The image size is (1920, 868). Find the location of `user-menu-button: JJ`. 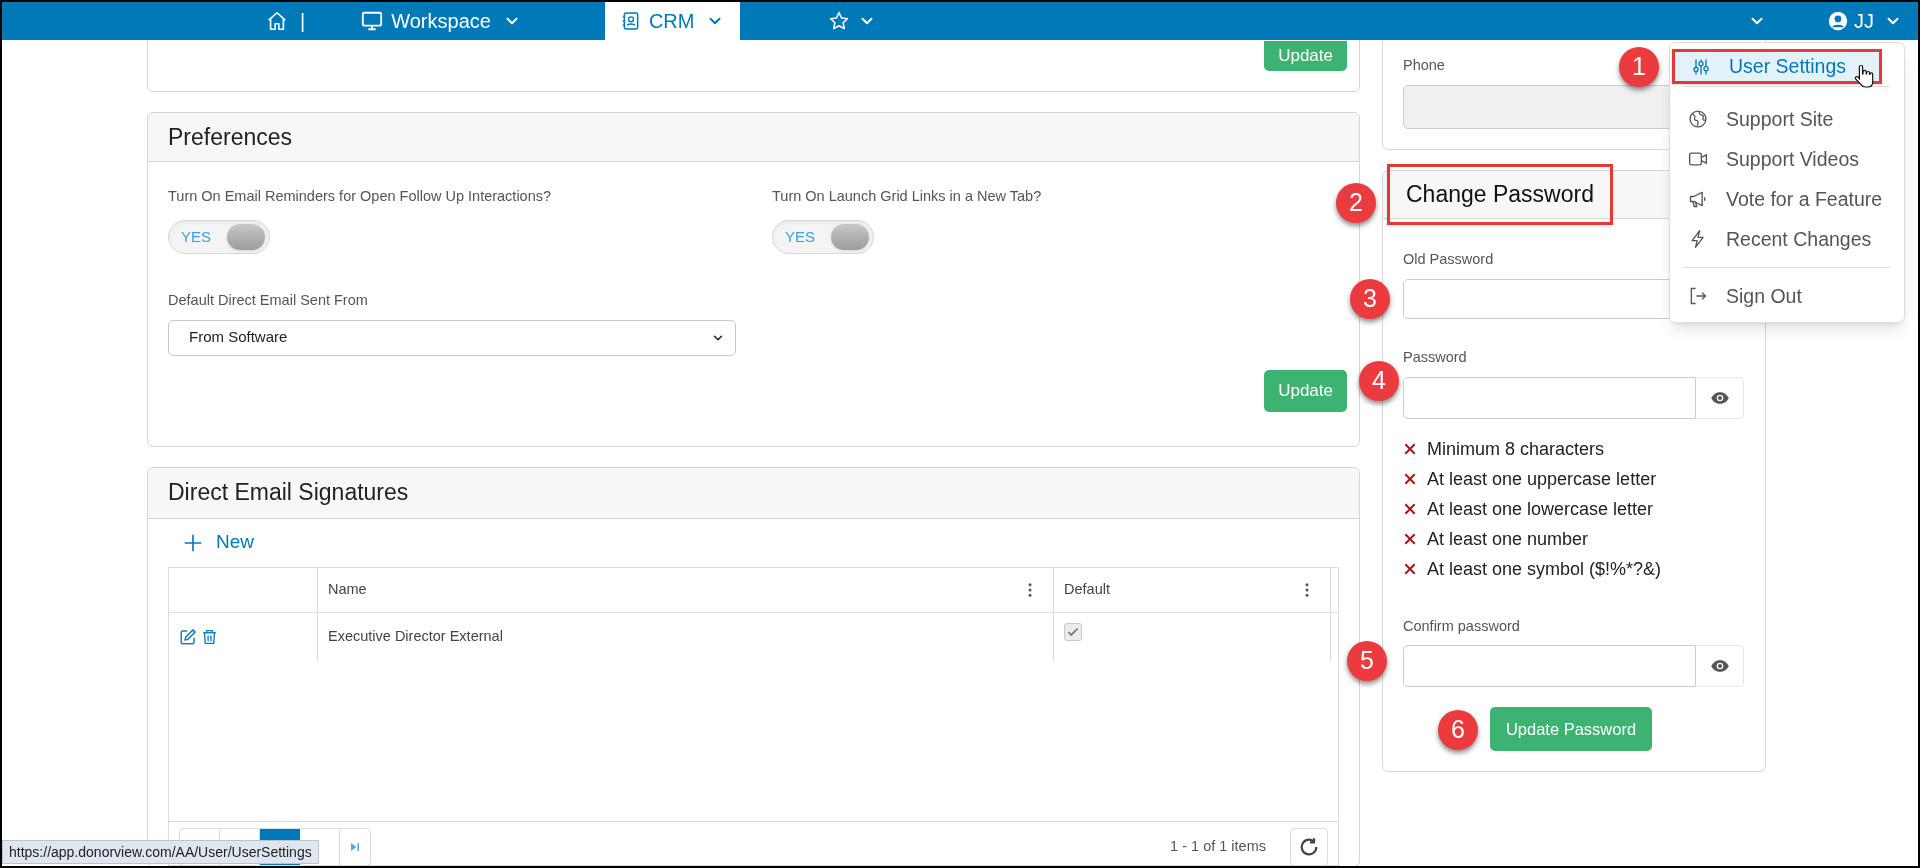

user-menu-button: JJ is located at coordinates (1873, 21).